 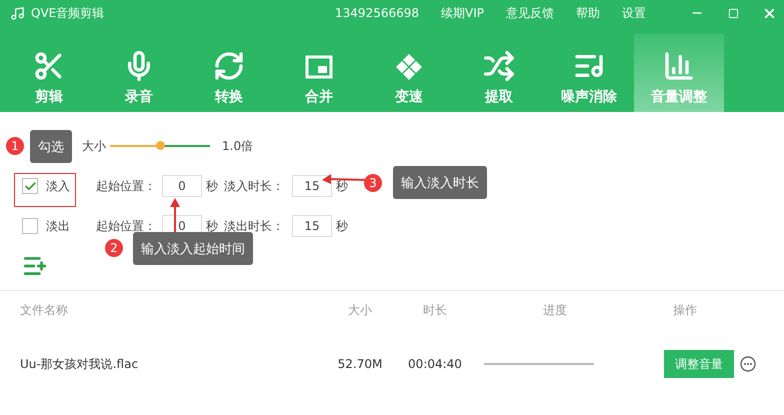 I want to click on tab-label: 合并, so click(x=319, y=97).